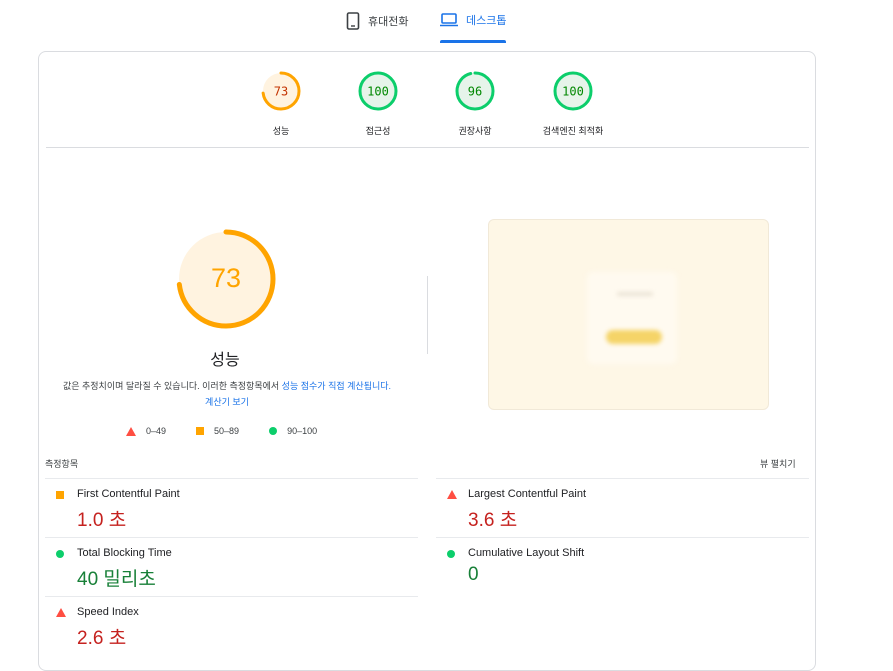  I want to click on device-tabs: 휴대전화 데스크톱, so click(446, 22).